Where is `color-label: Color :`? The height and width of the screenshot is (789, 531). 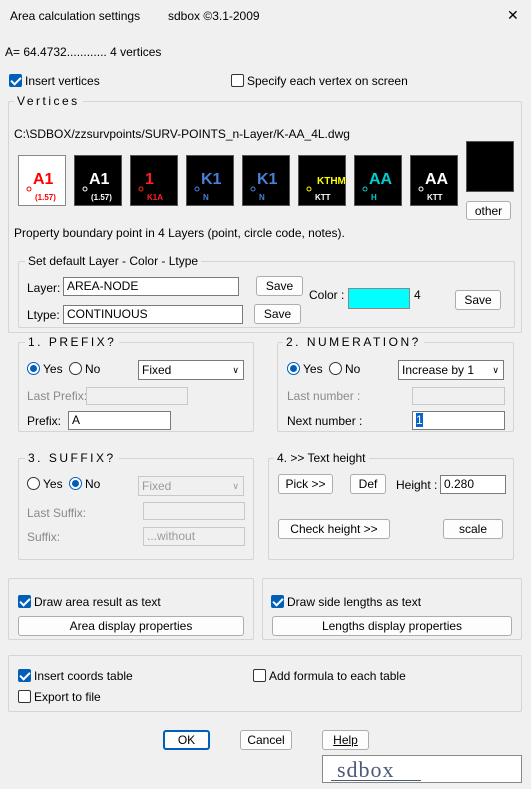
color-label: Color : is located at coordinates (327, 295).